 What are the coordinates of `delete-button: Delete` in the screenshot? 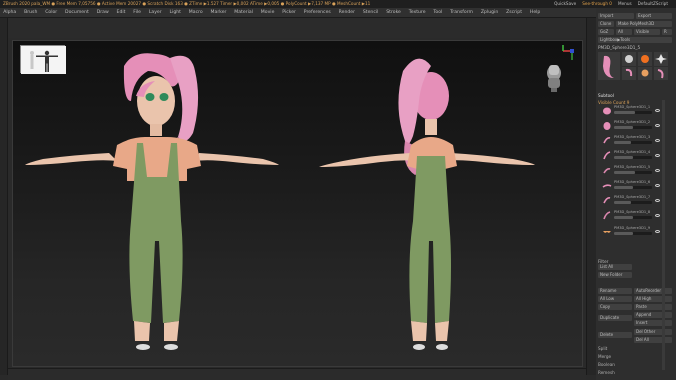 It's located at (615, 335).